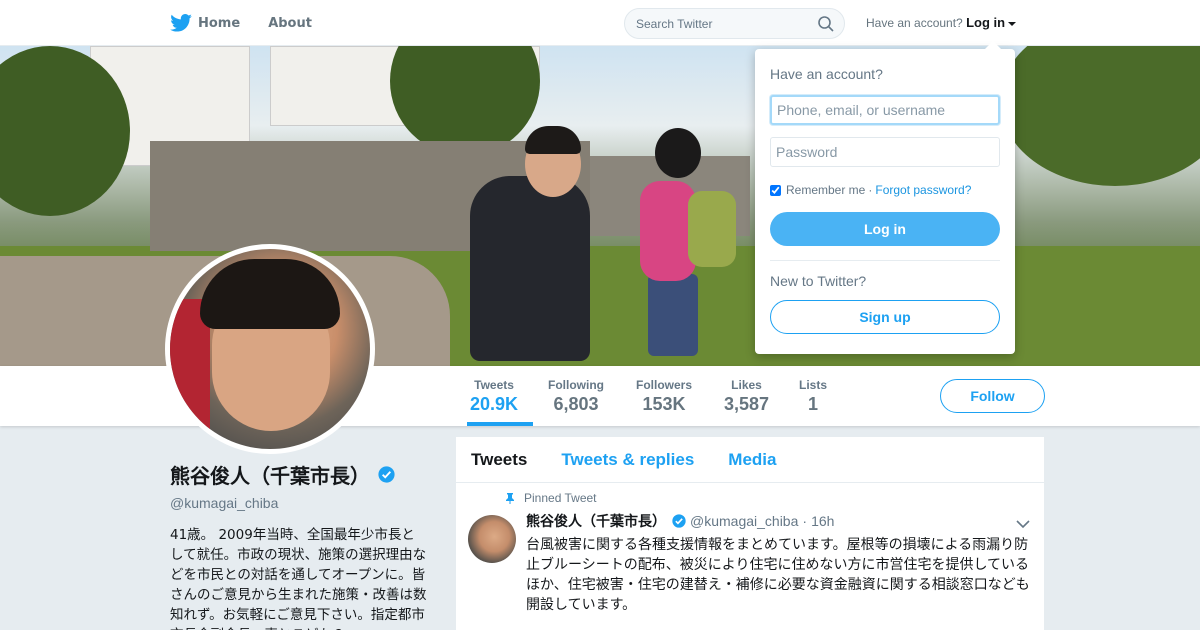 The height and width of the screenshot is (630, 1200). Describe the element at coordinates (813, 404) in the screenshot. I see `stat-value: 1` at that location.